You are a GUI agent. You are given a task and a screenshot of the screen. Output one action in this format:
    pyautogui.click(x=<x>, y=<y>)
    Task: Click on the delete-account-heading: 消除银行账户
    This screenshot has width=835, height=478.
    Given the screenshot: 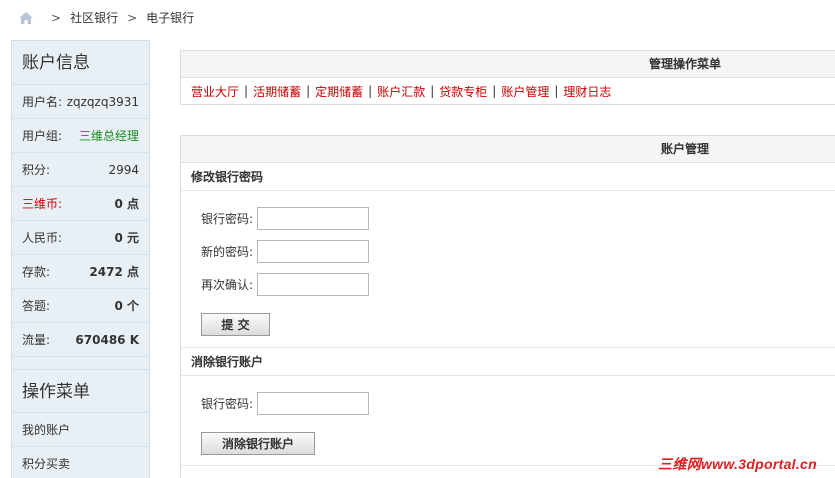 What is the action you would take?
    pyautogui.click(x=508, y=362)
    